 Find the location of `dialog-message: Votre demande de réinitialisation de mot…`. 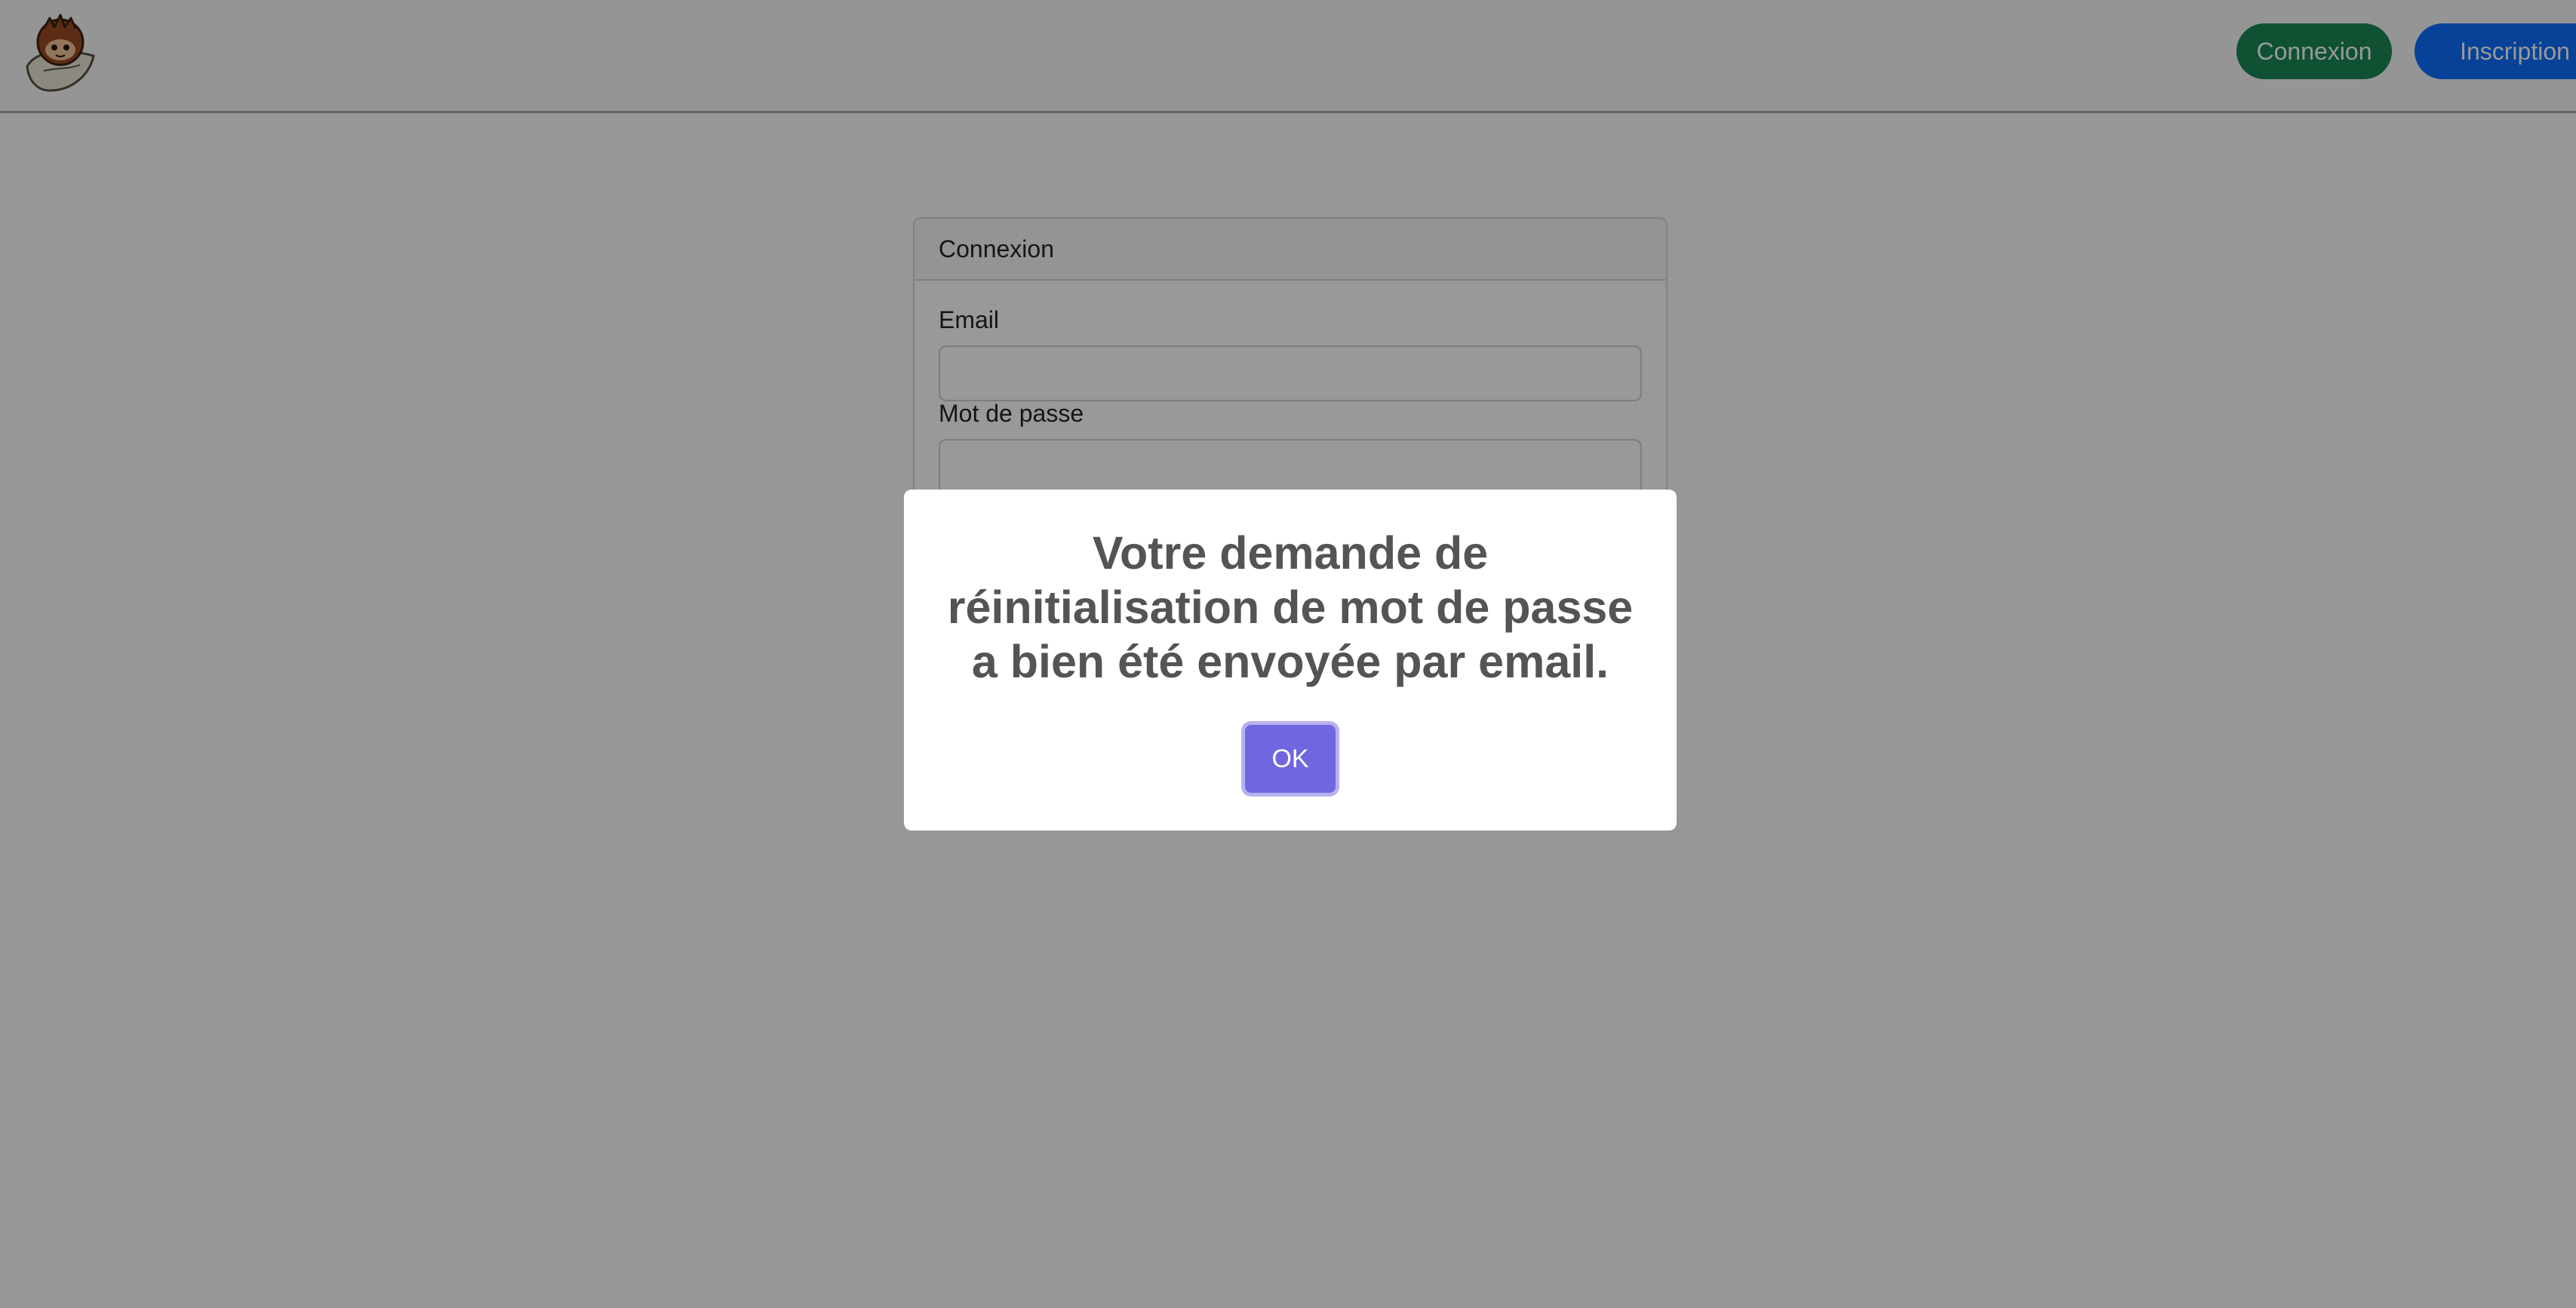

dialog-message: Votre demande de réinitialisation de mot… is located at coordinates (1290, 607).